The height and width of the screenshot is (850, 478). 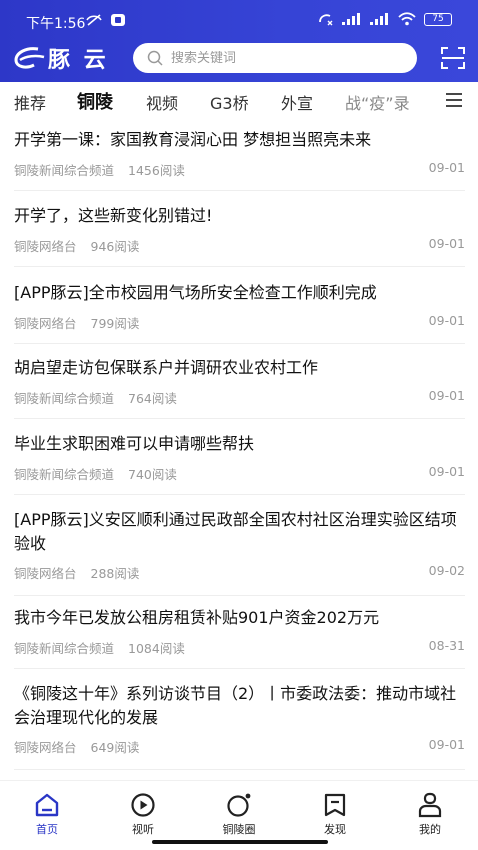 What do you see at coordinates (438, 19) in the screenshot?
I see `battery-icon: 75` at bounding box center [438, 19].